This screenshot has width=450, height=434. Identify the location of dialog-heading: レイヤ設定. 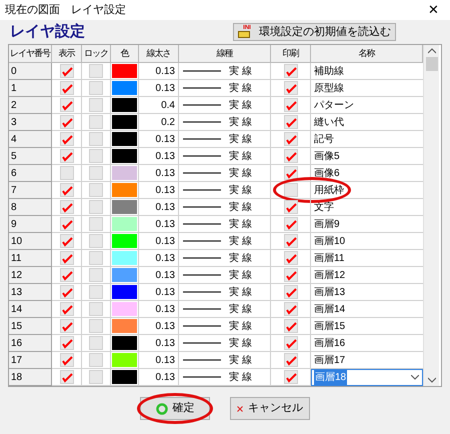
(47, 32).